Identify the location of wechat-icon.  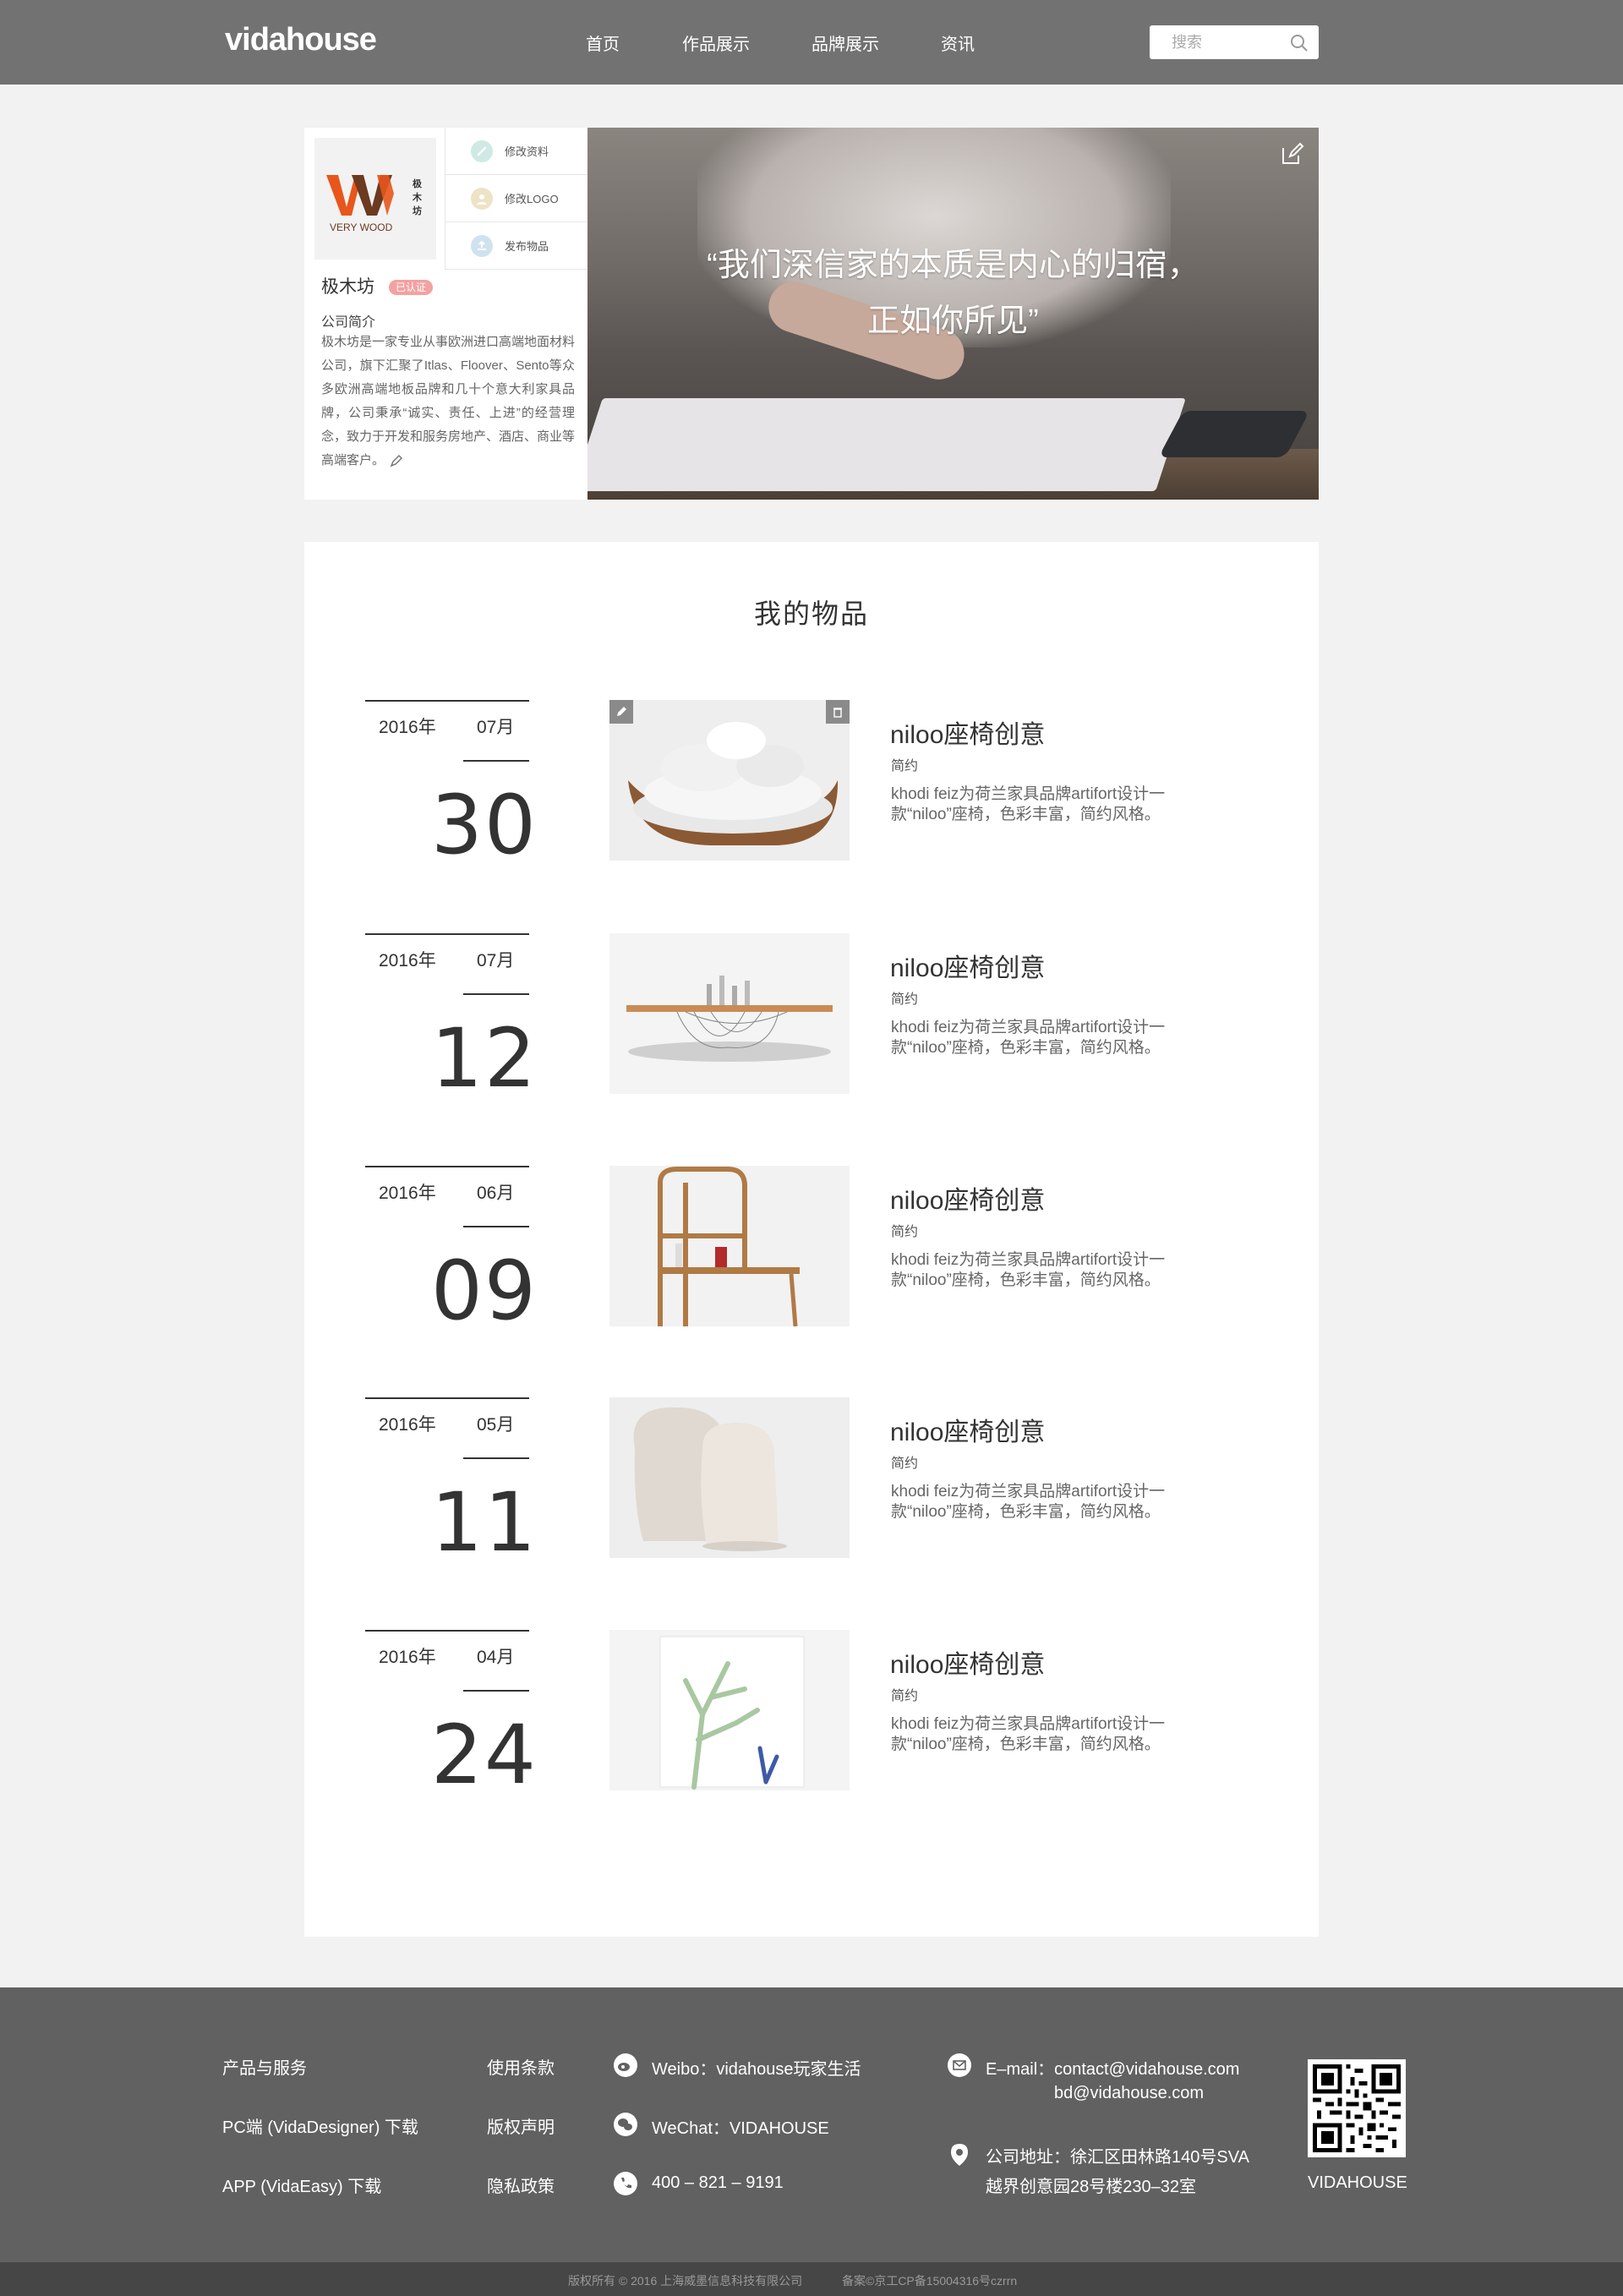
(626, 2124).